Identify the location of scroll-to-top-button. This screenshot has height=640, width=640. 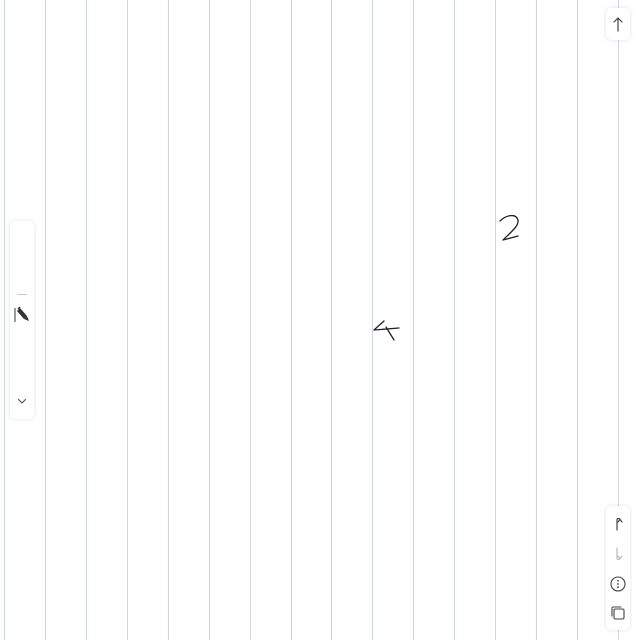
(618, 24).